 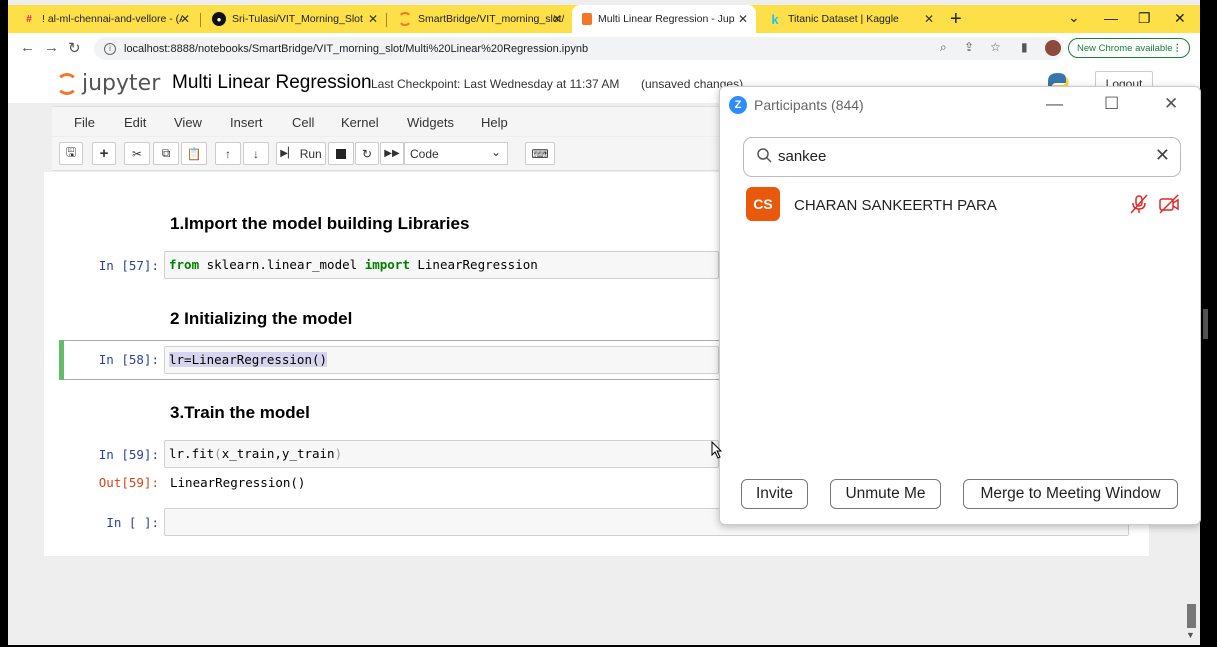 I want to click on markdown-heading: 2 Initializing the model, so click(x=261, y=318).